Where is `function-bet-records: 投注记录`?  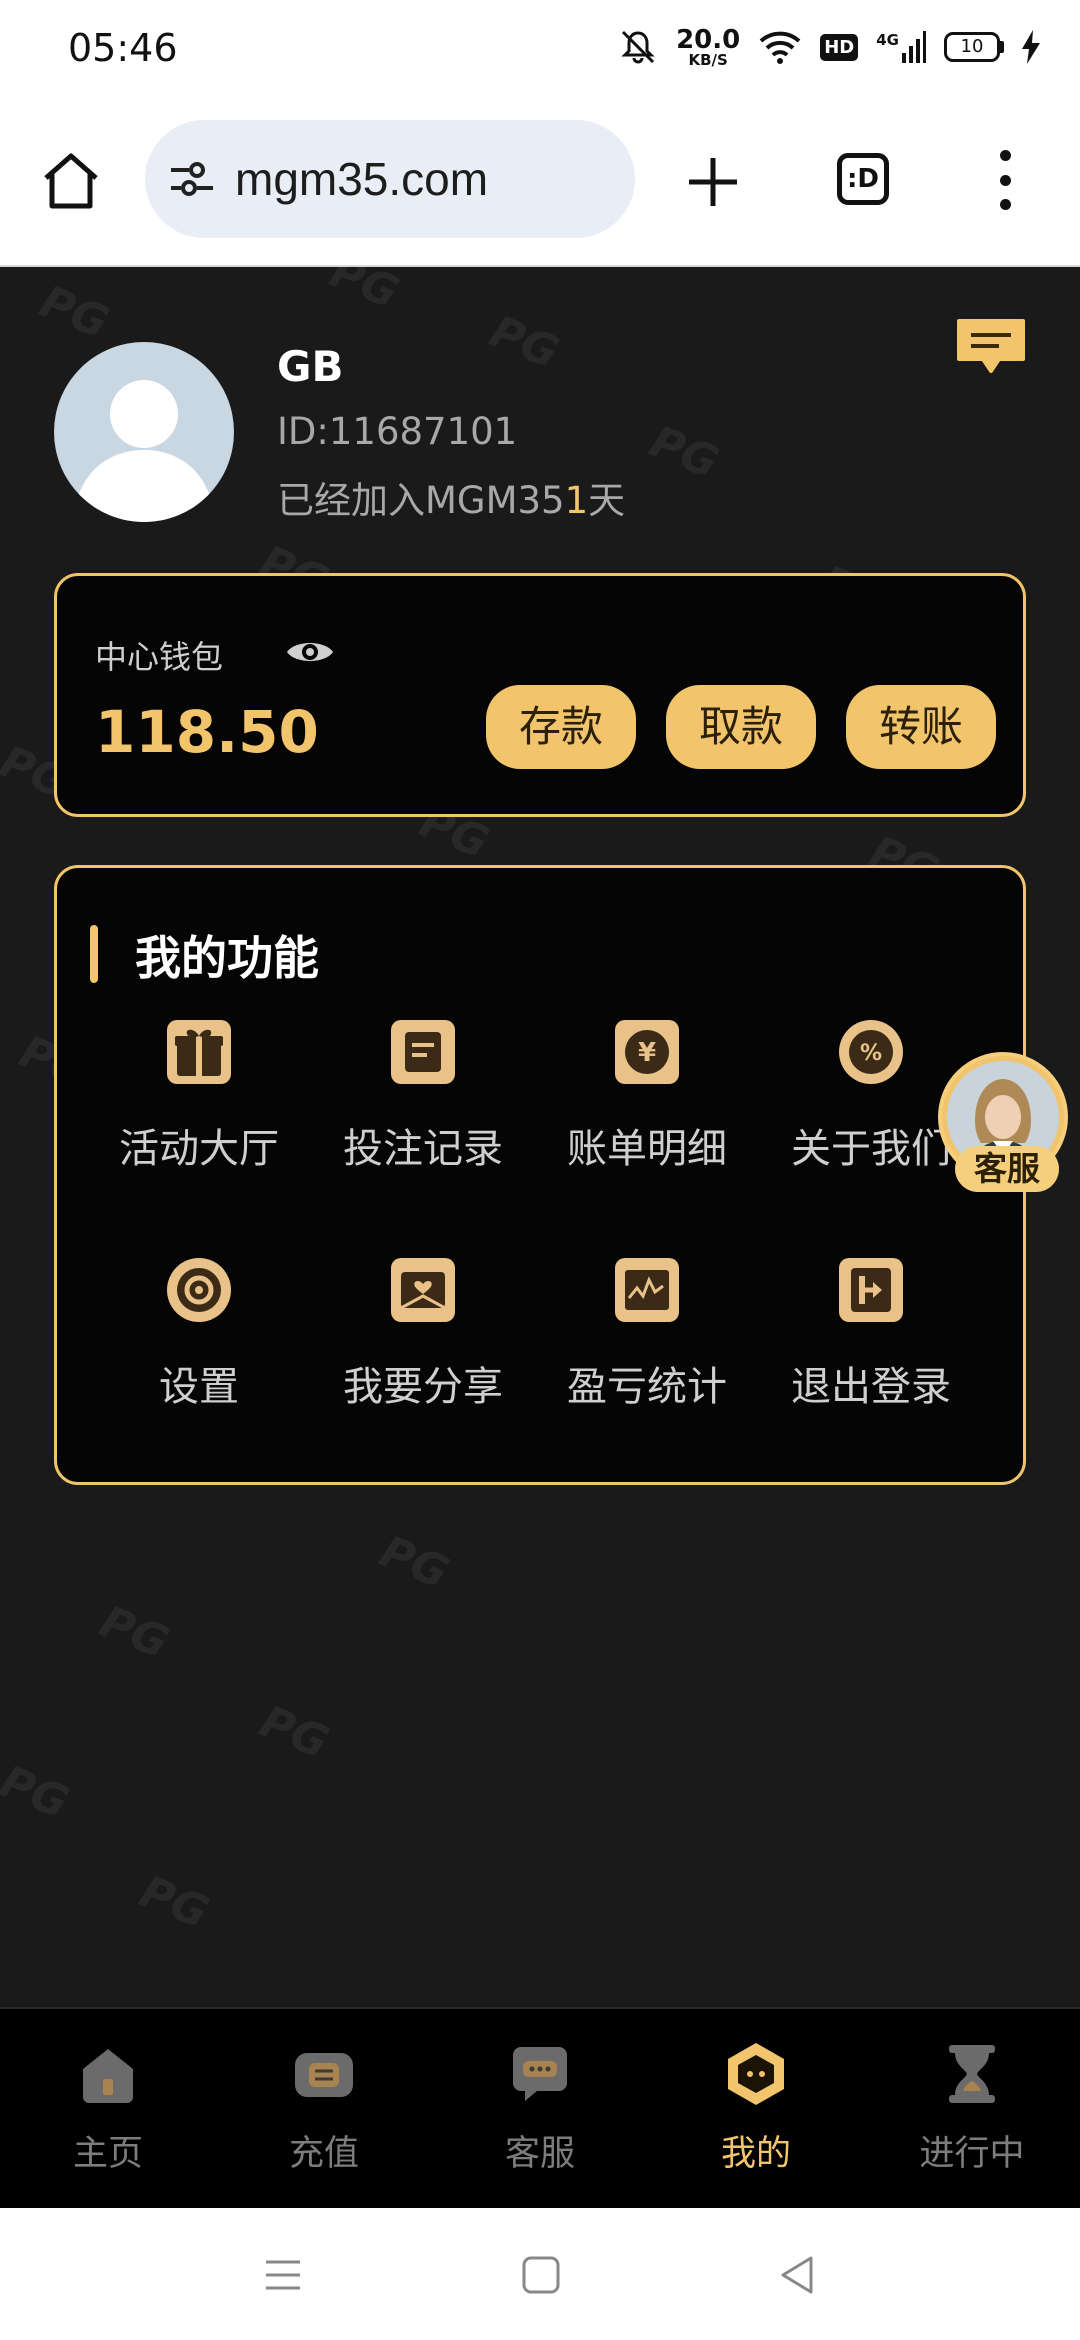
function-bet-records: 投注记录 is located at coordinates (423, 1096).